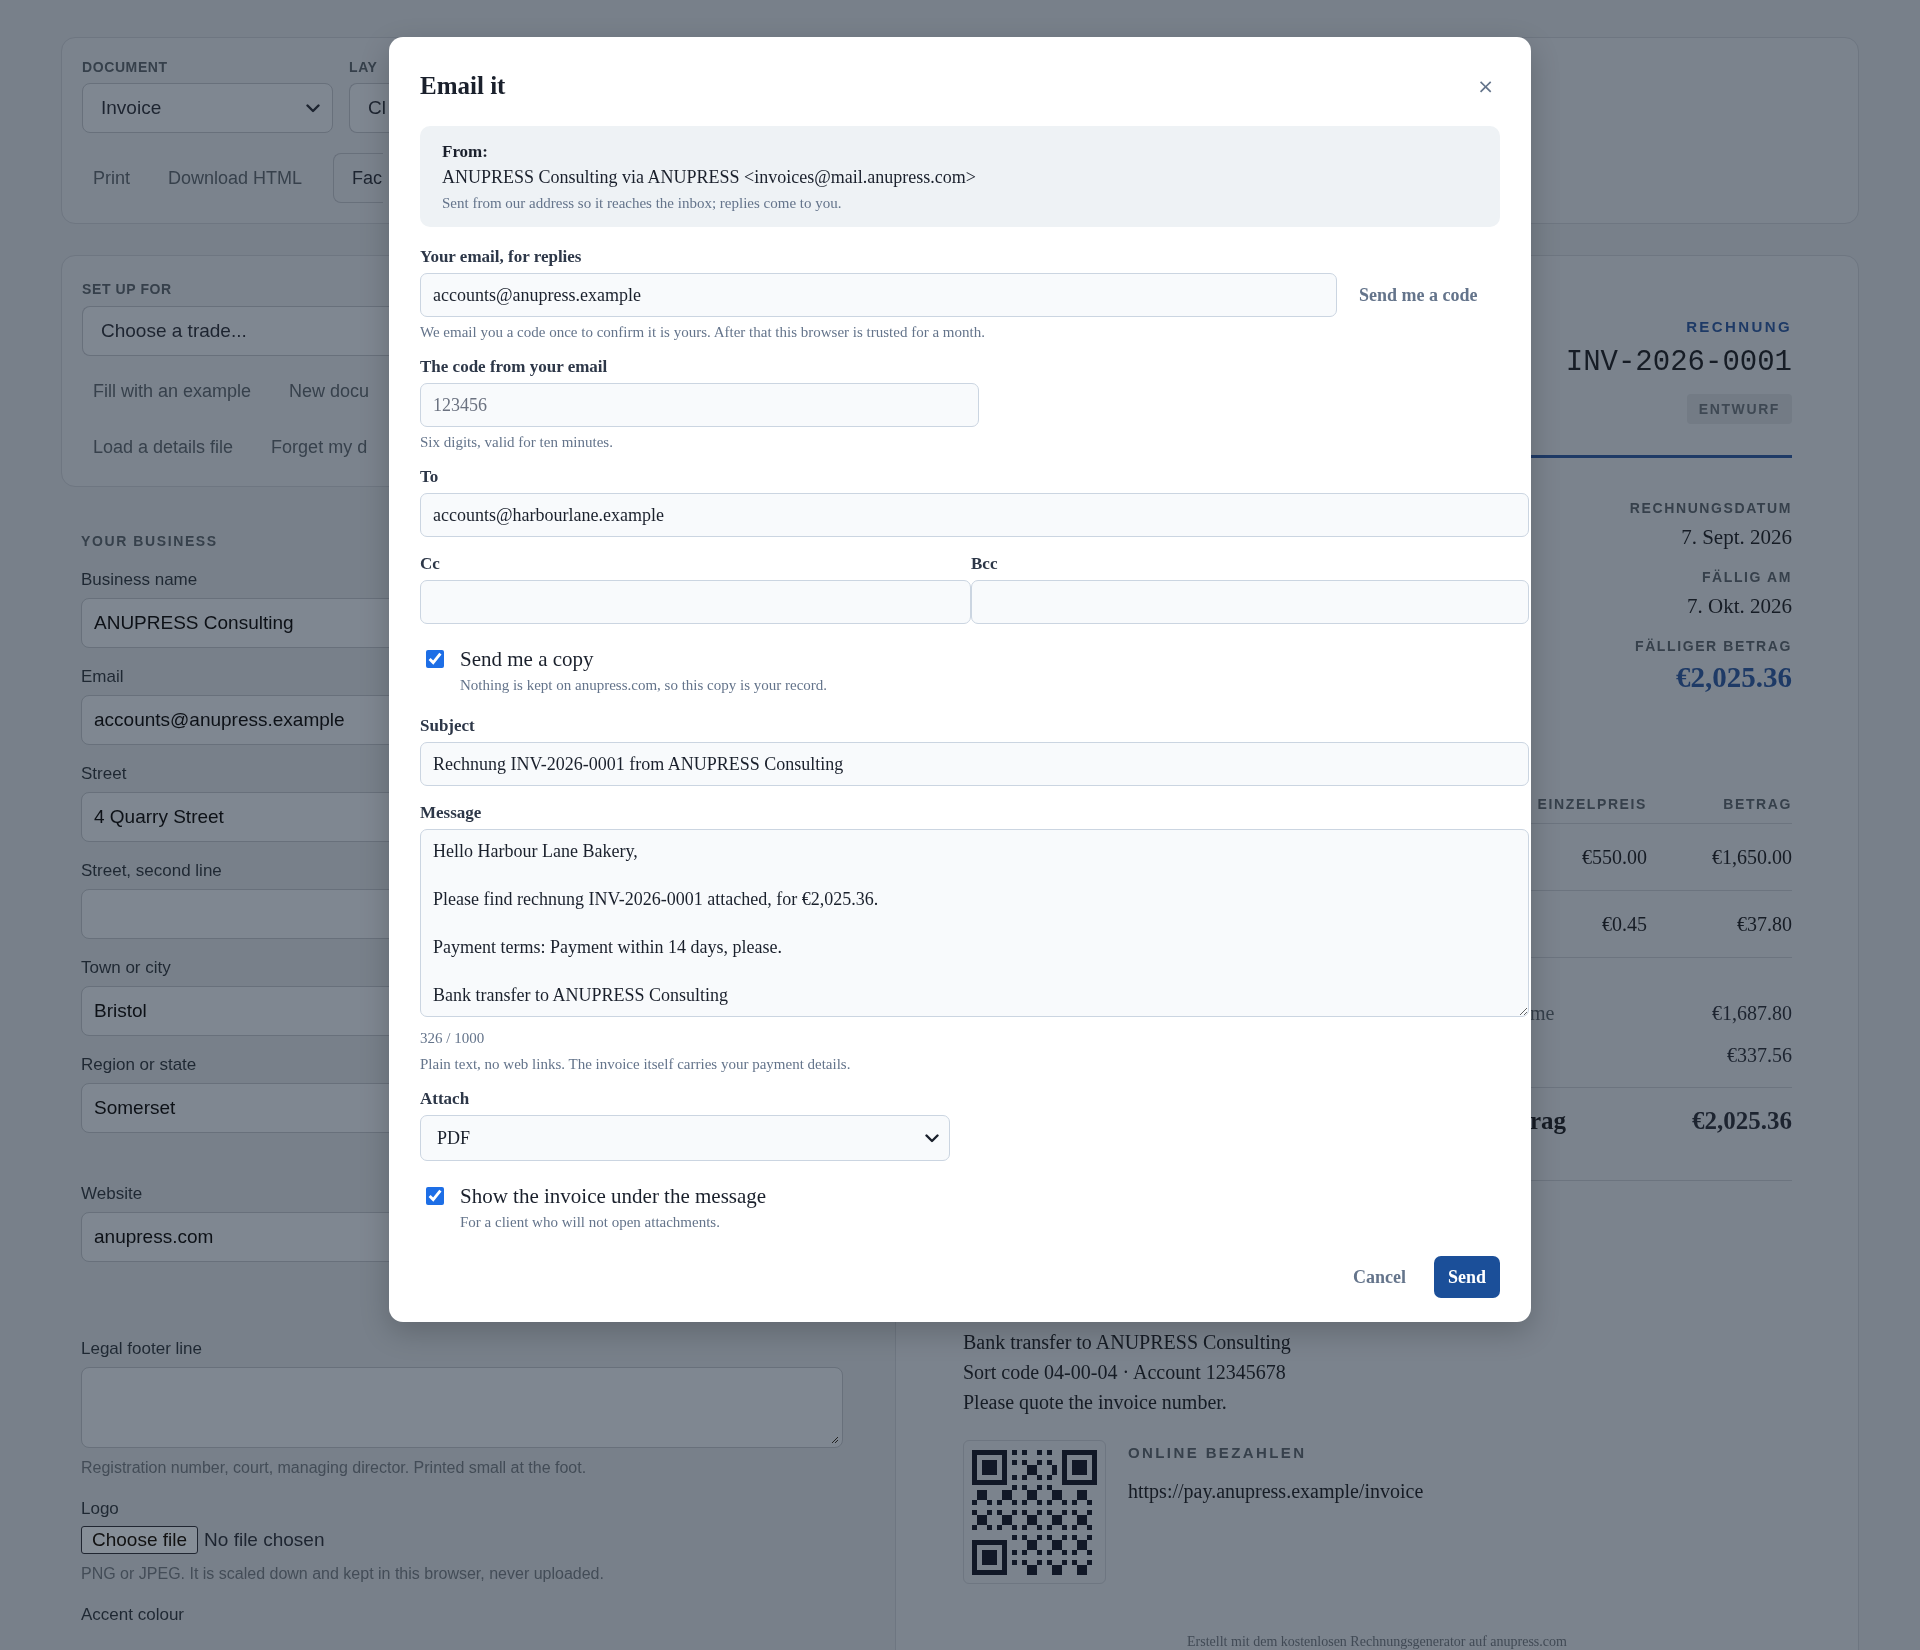 This screenshot has height=1650, width=1920. I want to click on character-counter: 326 / 1000, so click(453, 1038).